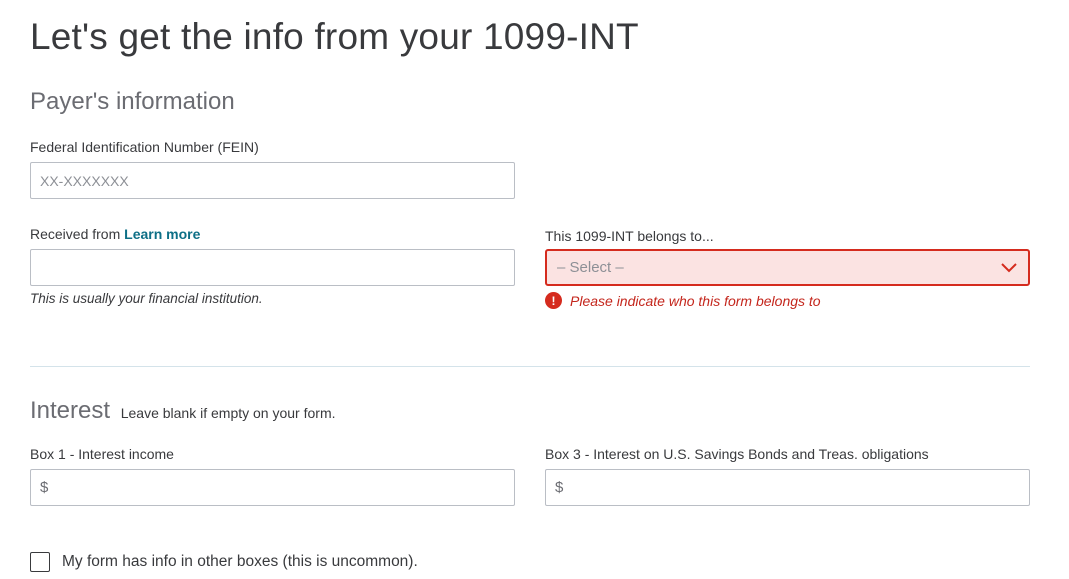 The image size is (1069, 579). I want to click on box3-input, so click(798, 487).